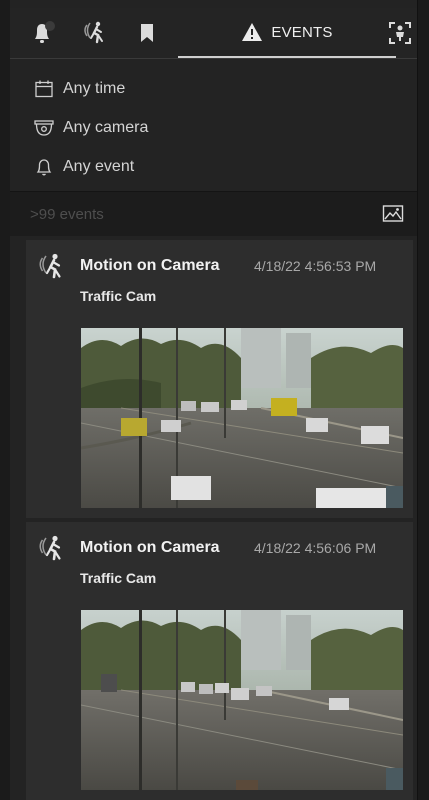 This screenshot has height=800, width=429. I want to click on filter-event: Any event, so click(83, 167).